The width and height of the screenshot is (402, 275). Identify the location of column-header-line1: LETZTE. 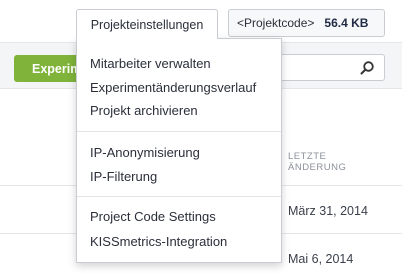
(307, 156).